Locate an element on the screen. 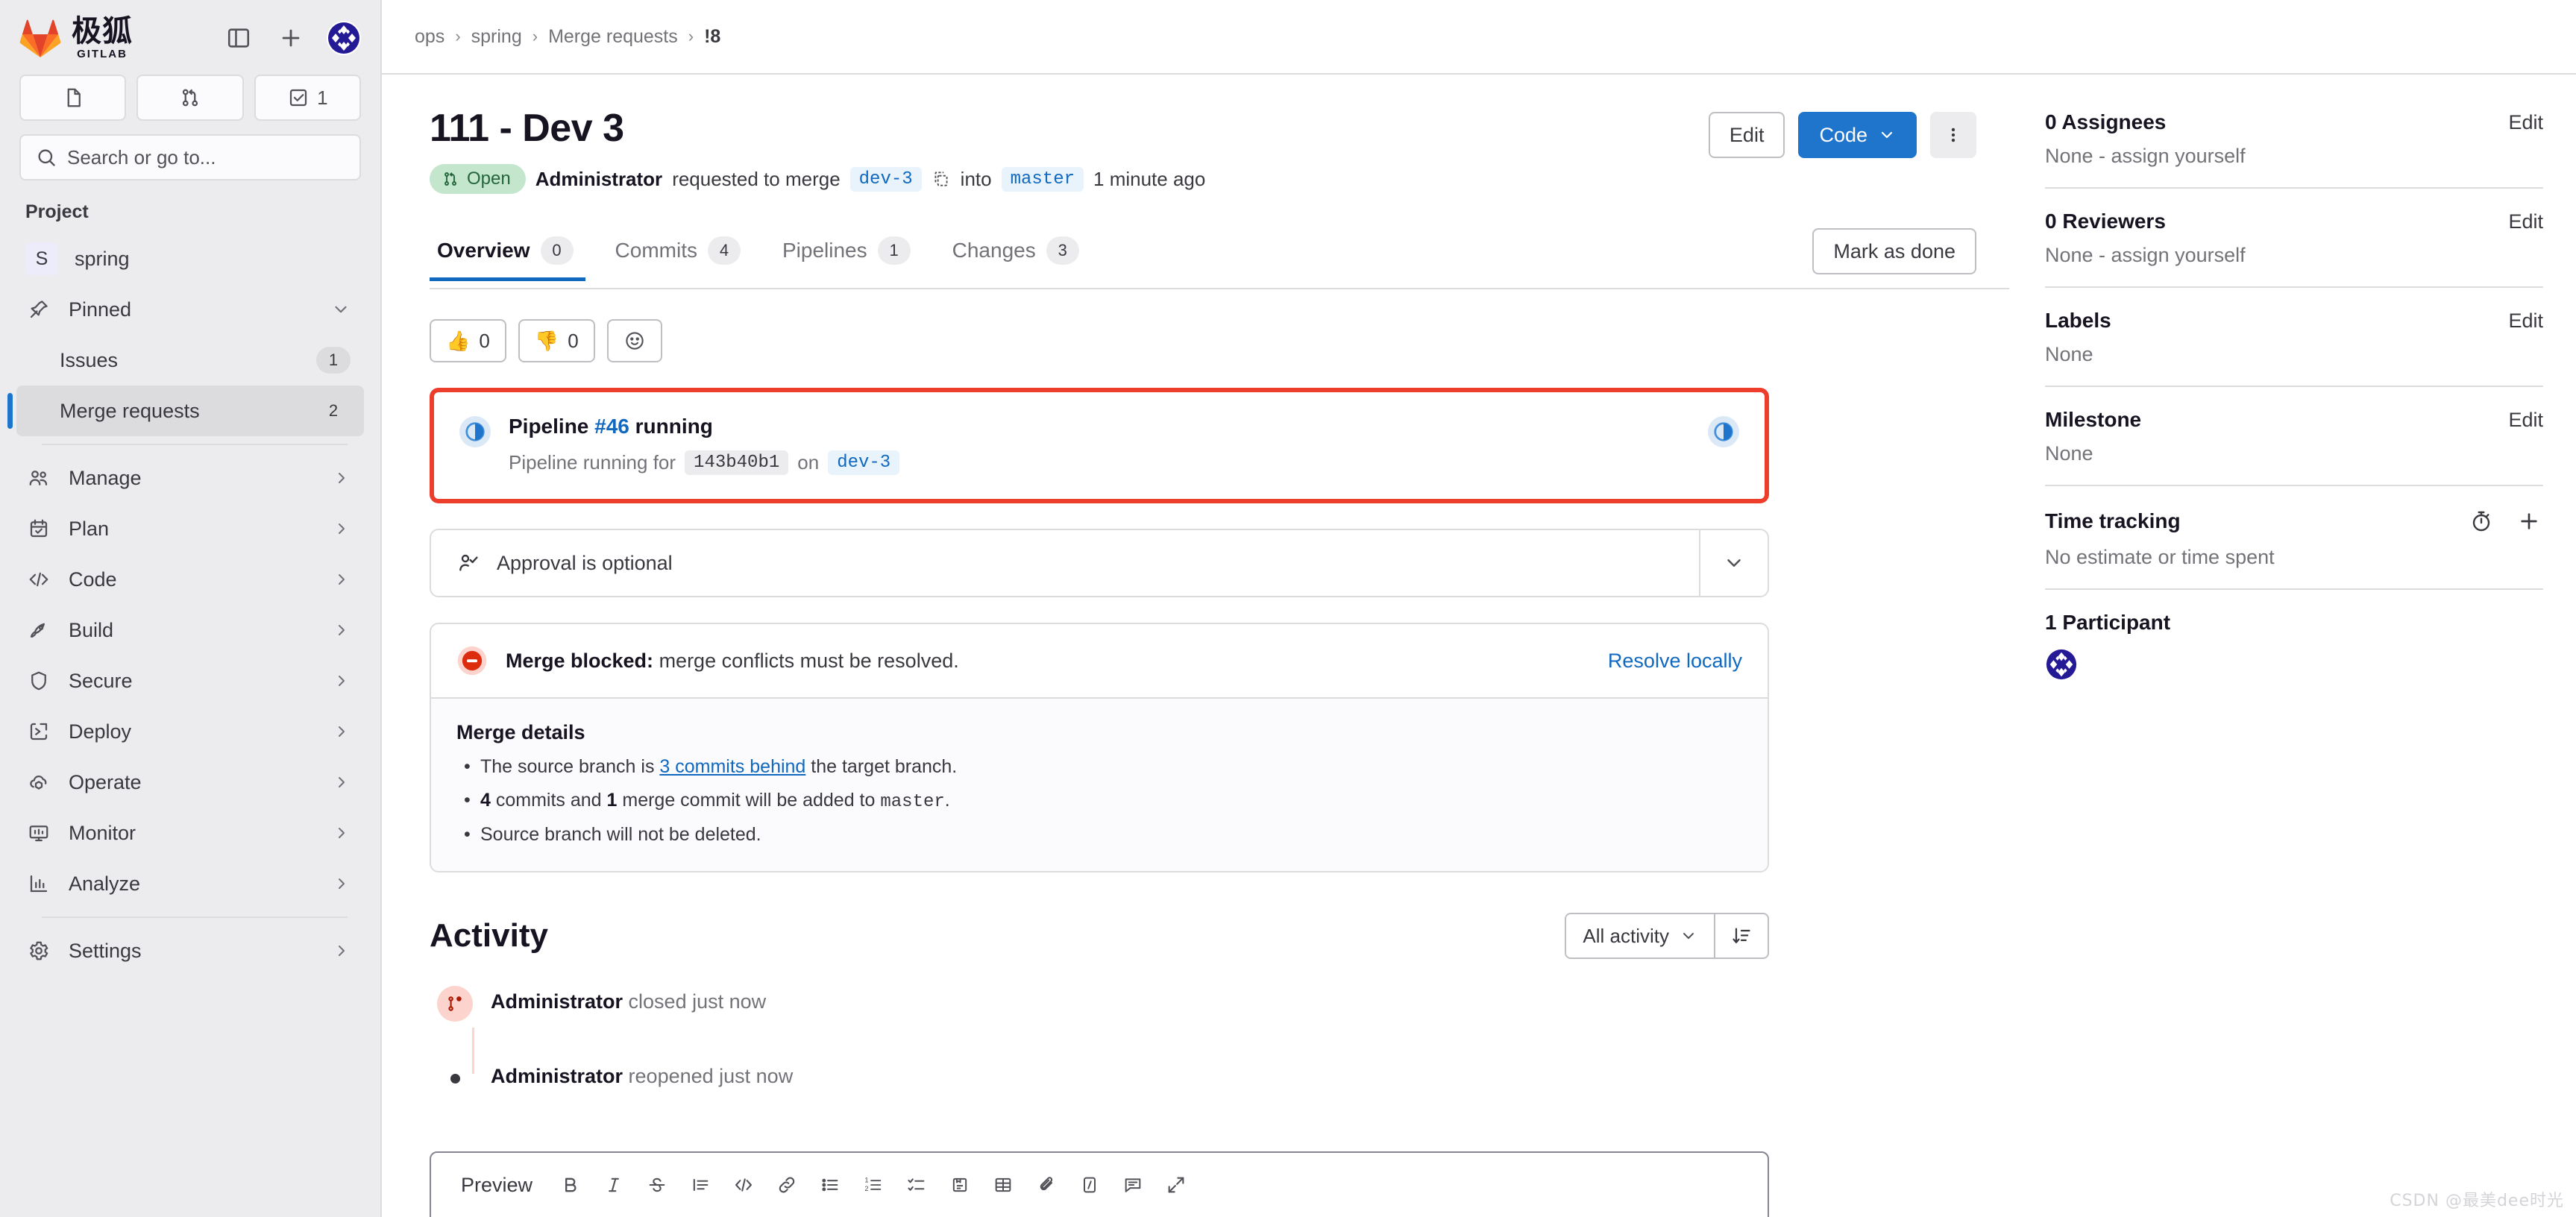  sidebar-pill-merge-requests is located at coordinates (190, 98).